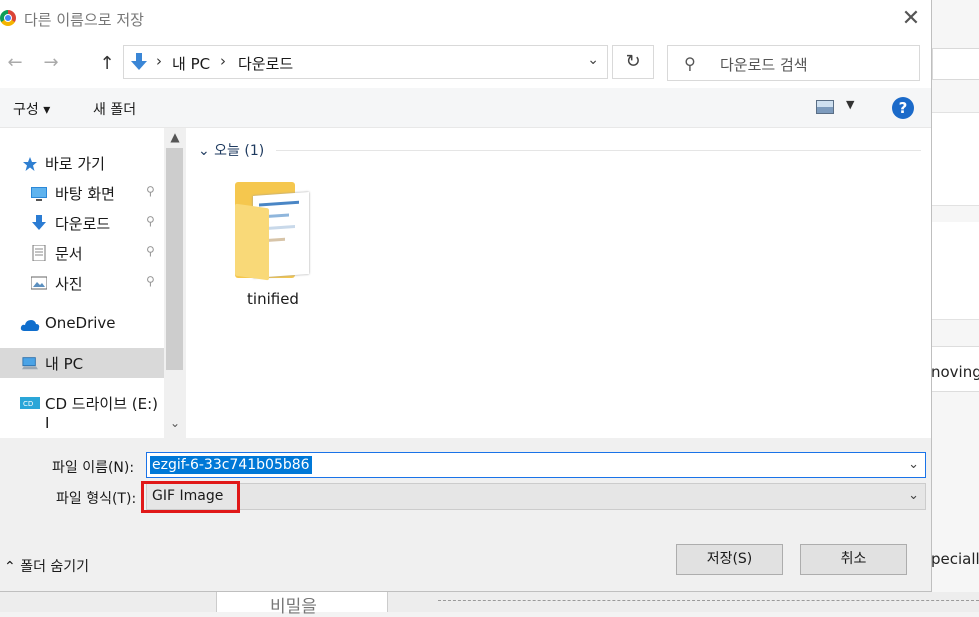 Image resolution: width=979 pixels, height=617 pixels. Describe the element at coordinates (273, 299) in the screenshot. I see `folder-name: tinified` at that location.